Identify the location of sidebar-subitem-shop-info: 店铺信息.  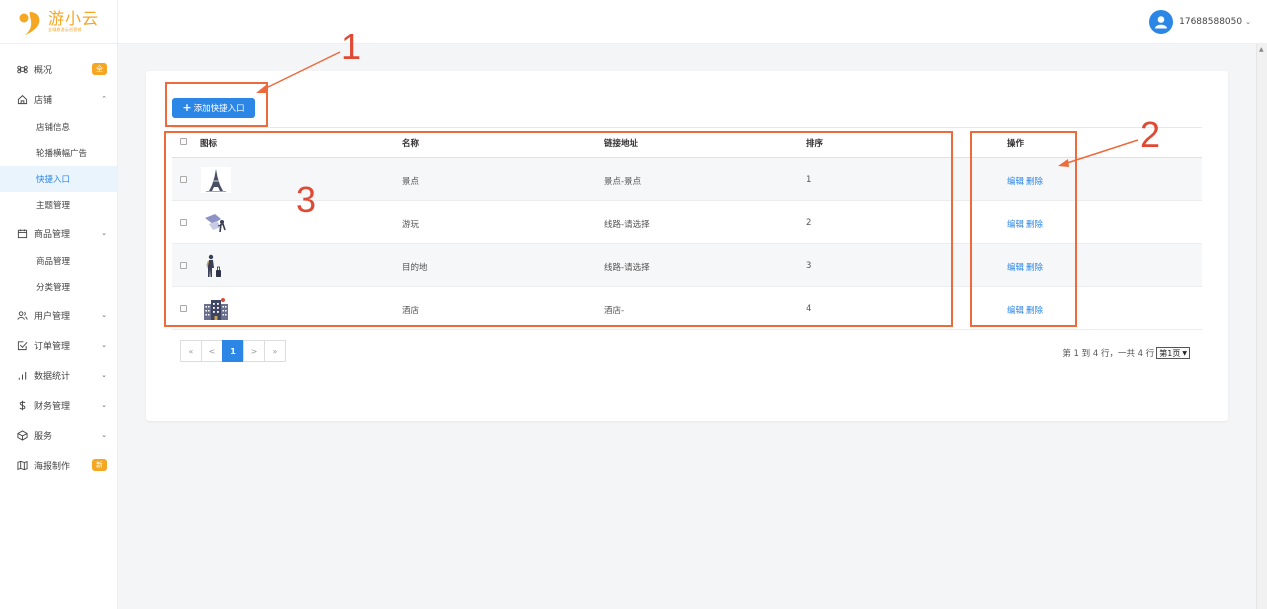
(58, 127).